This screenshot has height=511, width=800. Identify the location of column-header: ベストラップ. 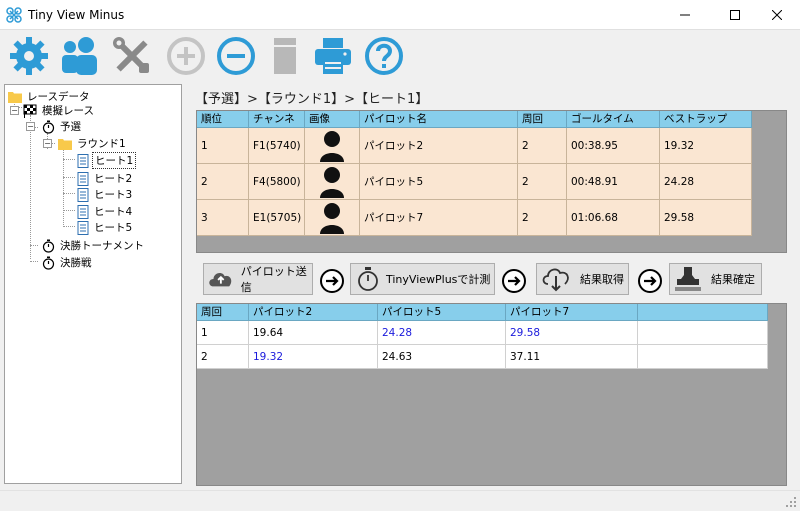
(706, 119).